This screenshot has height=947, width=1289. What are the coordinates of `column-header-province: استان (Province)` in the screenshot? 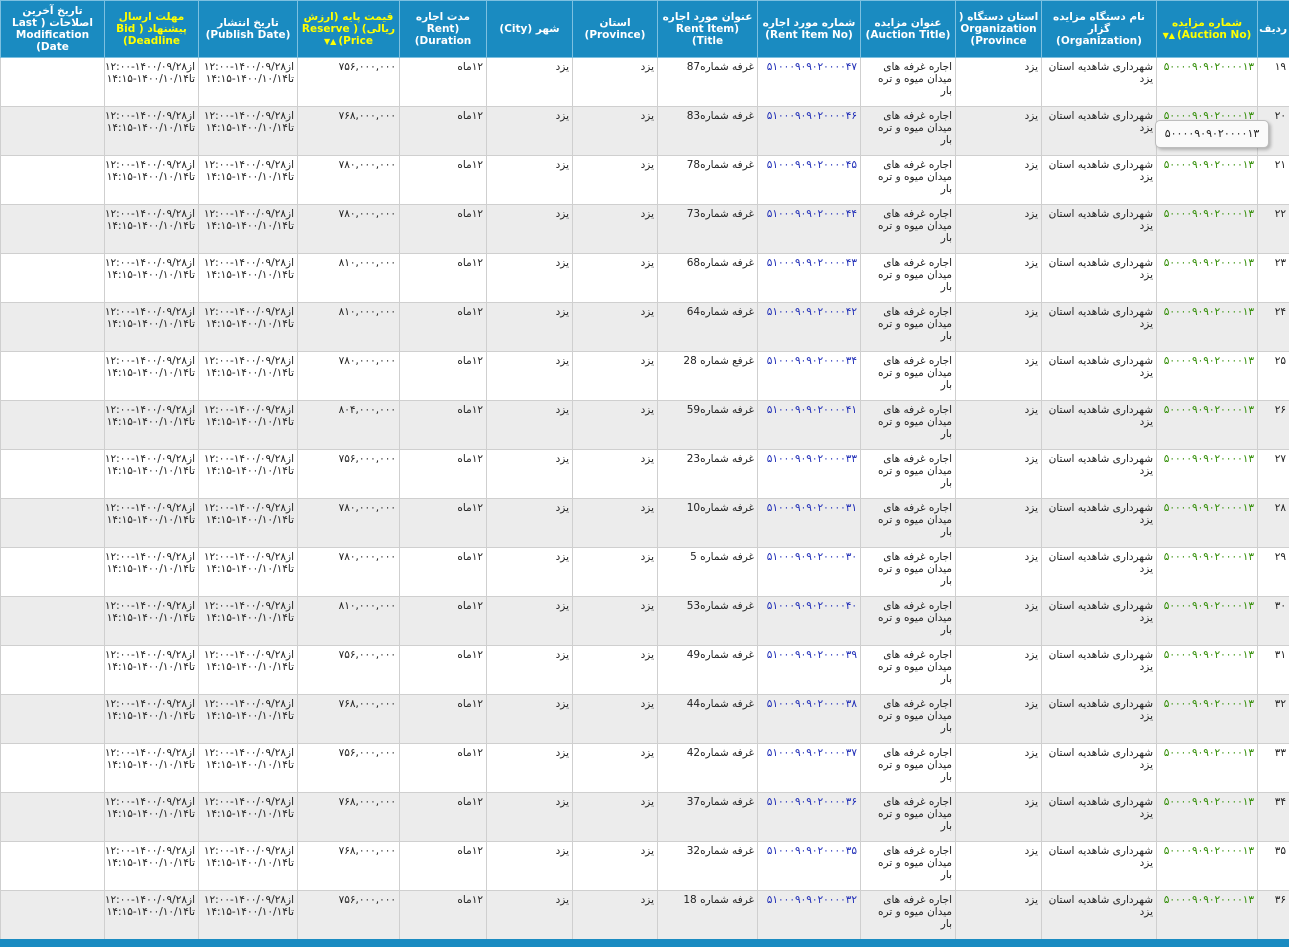 It's located at (615, 29).